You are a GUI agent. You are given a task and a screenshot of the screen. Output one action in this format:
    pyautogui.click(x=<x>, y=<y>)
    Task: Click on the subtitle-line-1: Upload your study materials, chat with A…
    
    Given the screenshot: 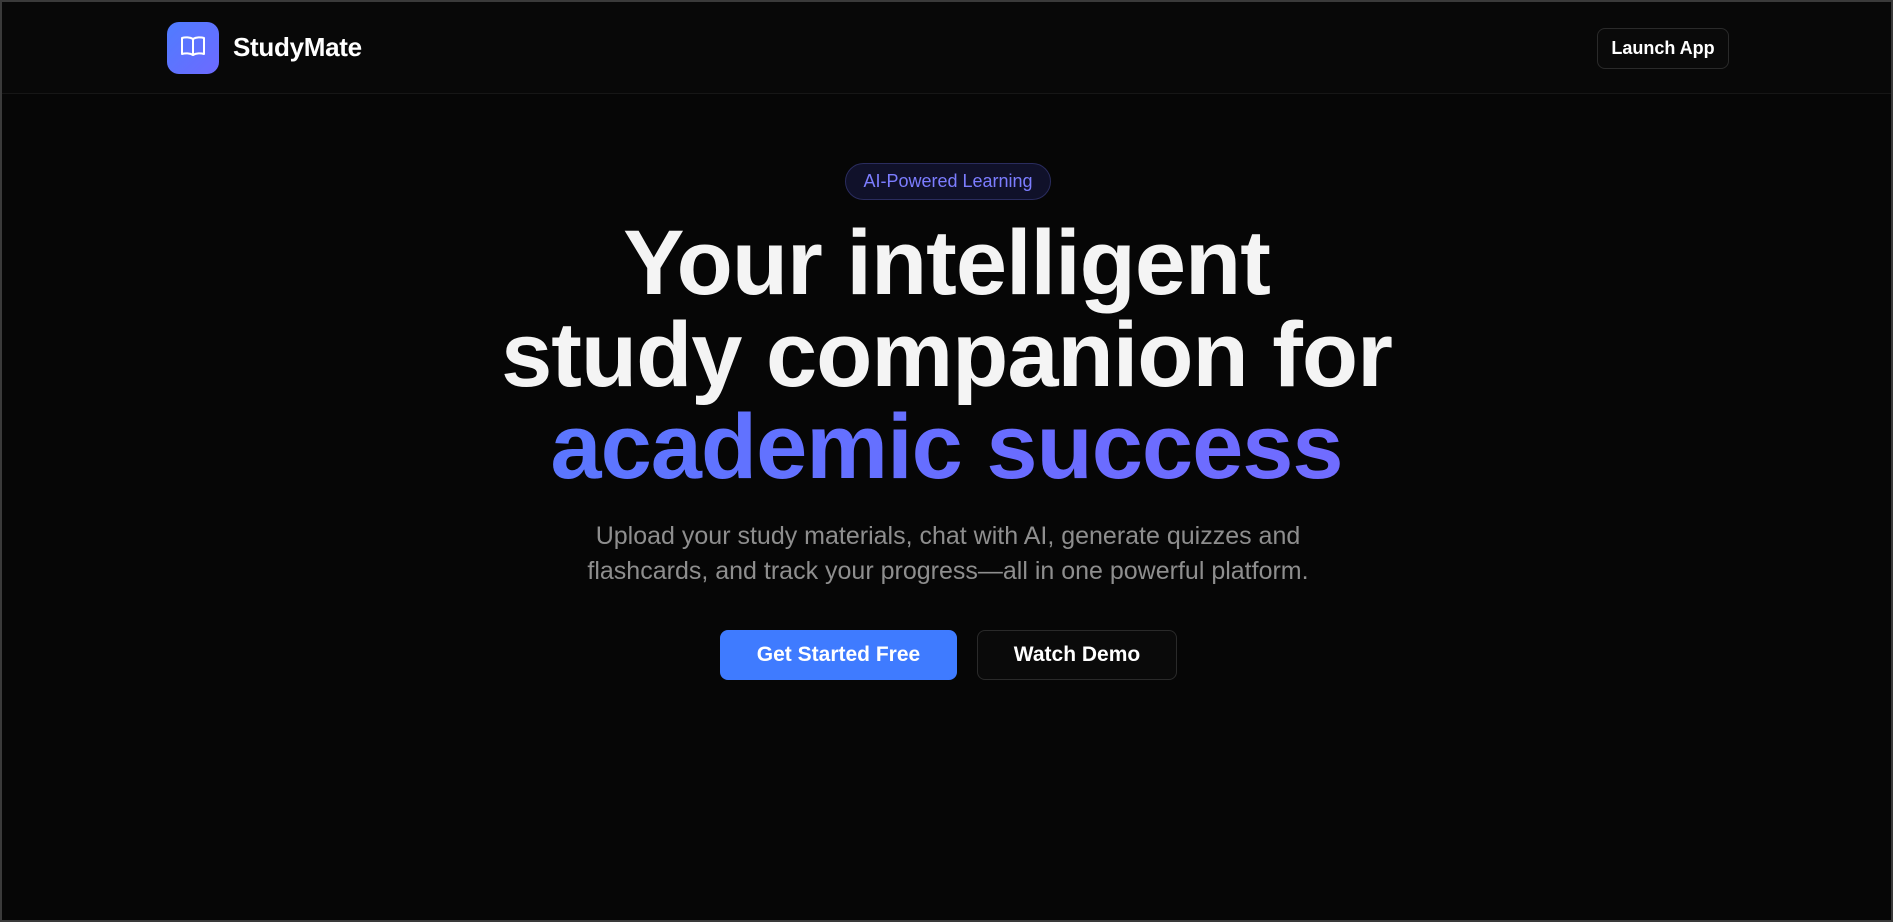 What is the action you would take?
    pyautogui.click(x=948, y=536)
    